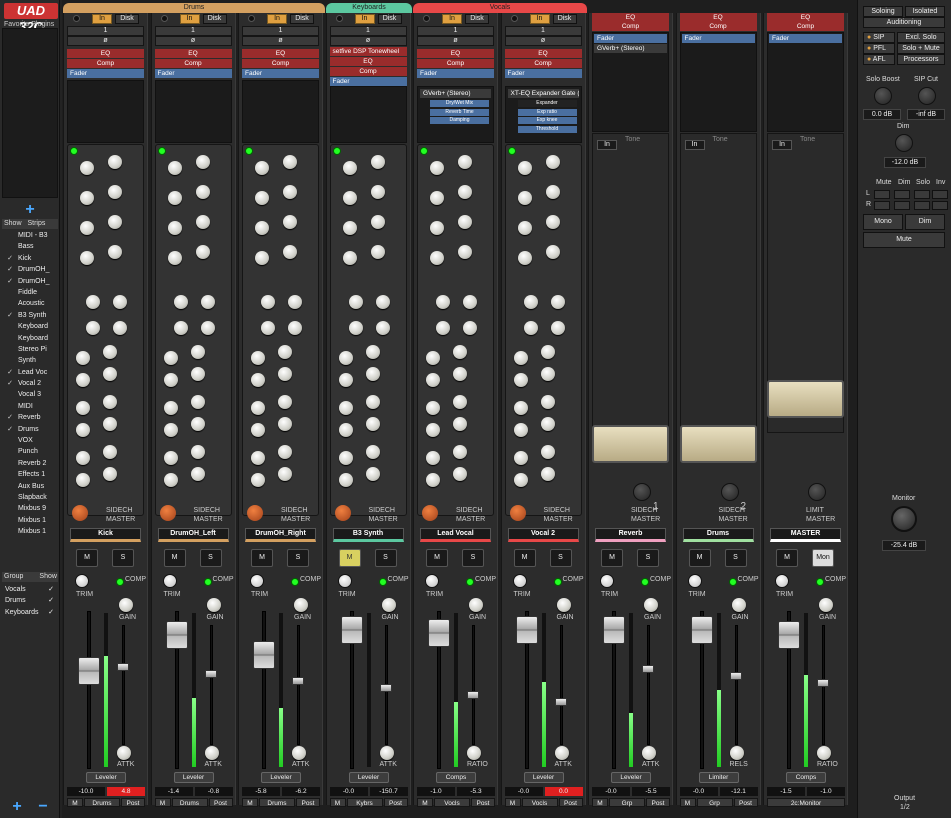  I want to click on strip-name: MASTER, so click(805, 535).